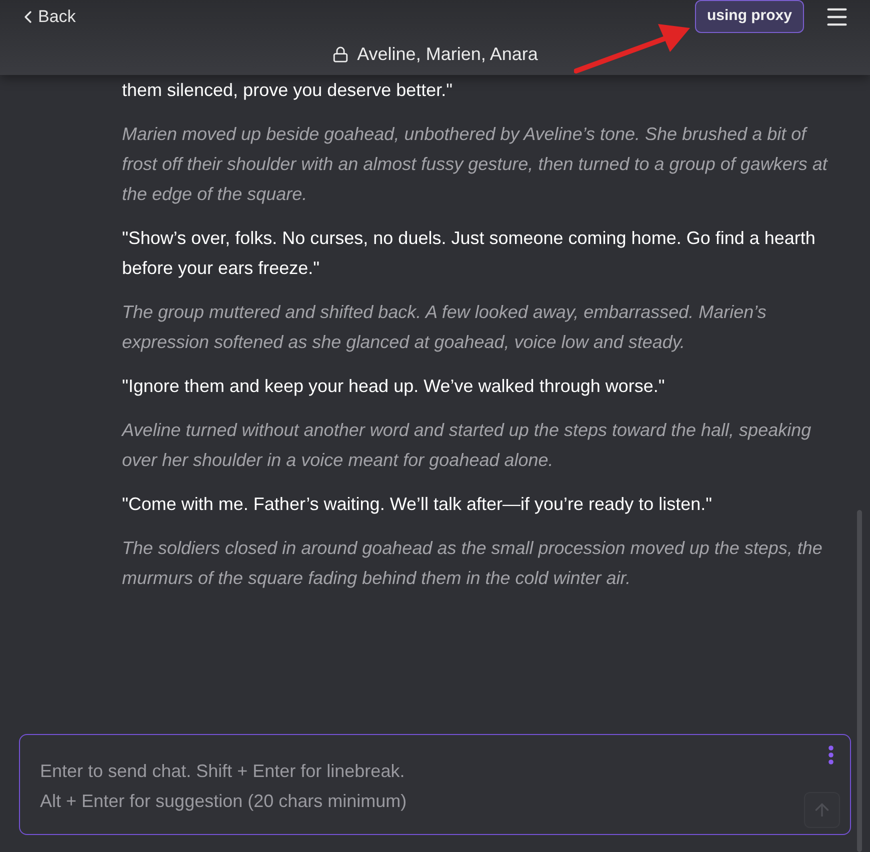 The image size is (870, 852). What do you see at coordinates (394, 386) in the screenshot?
I see `dialogue-text: "Ignore them and keep your head up. We’ve walked through worse."` at bounding box center [394, 386].